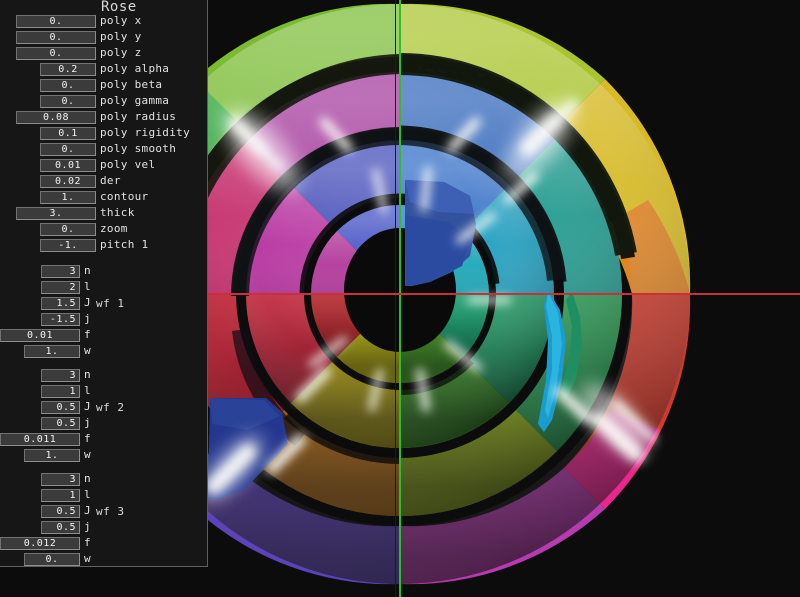 This screenshot has height=597, width=800. Describe the element at coordinates (60, 407) in the screenshot. I see `wf2-J-input: 0.5` at that location.